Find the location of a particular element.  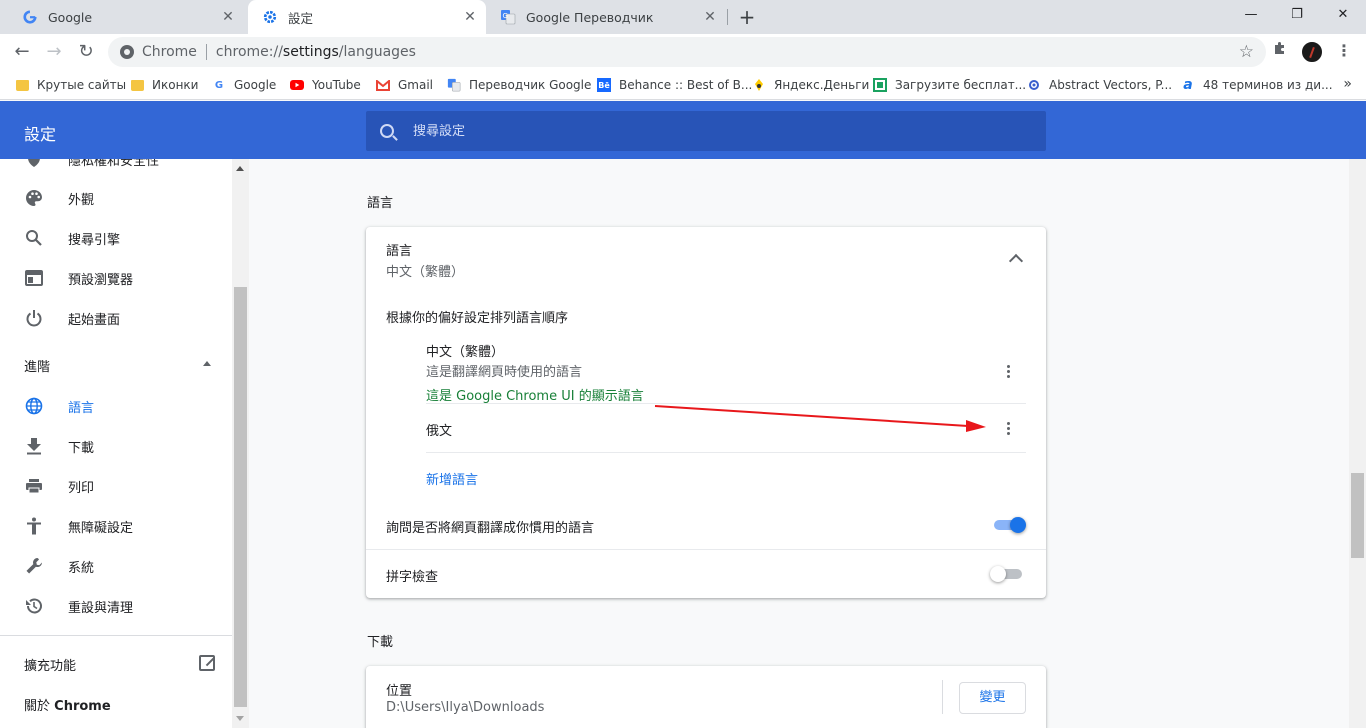

main-scrollbar is located at coordinates (1357, 443).